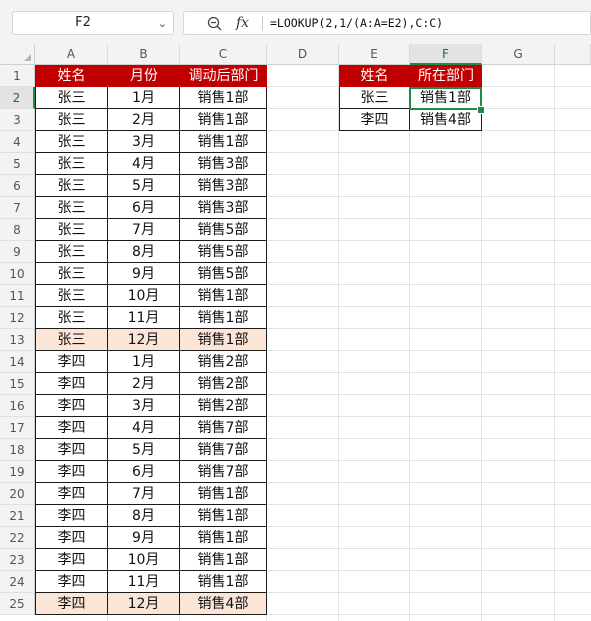  What do you see at coordinates (446, 120) in the screenshot?
I see `lookup-cell: 销售4部` at bounding box center [446, 120].